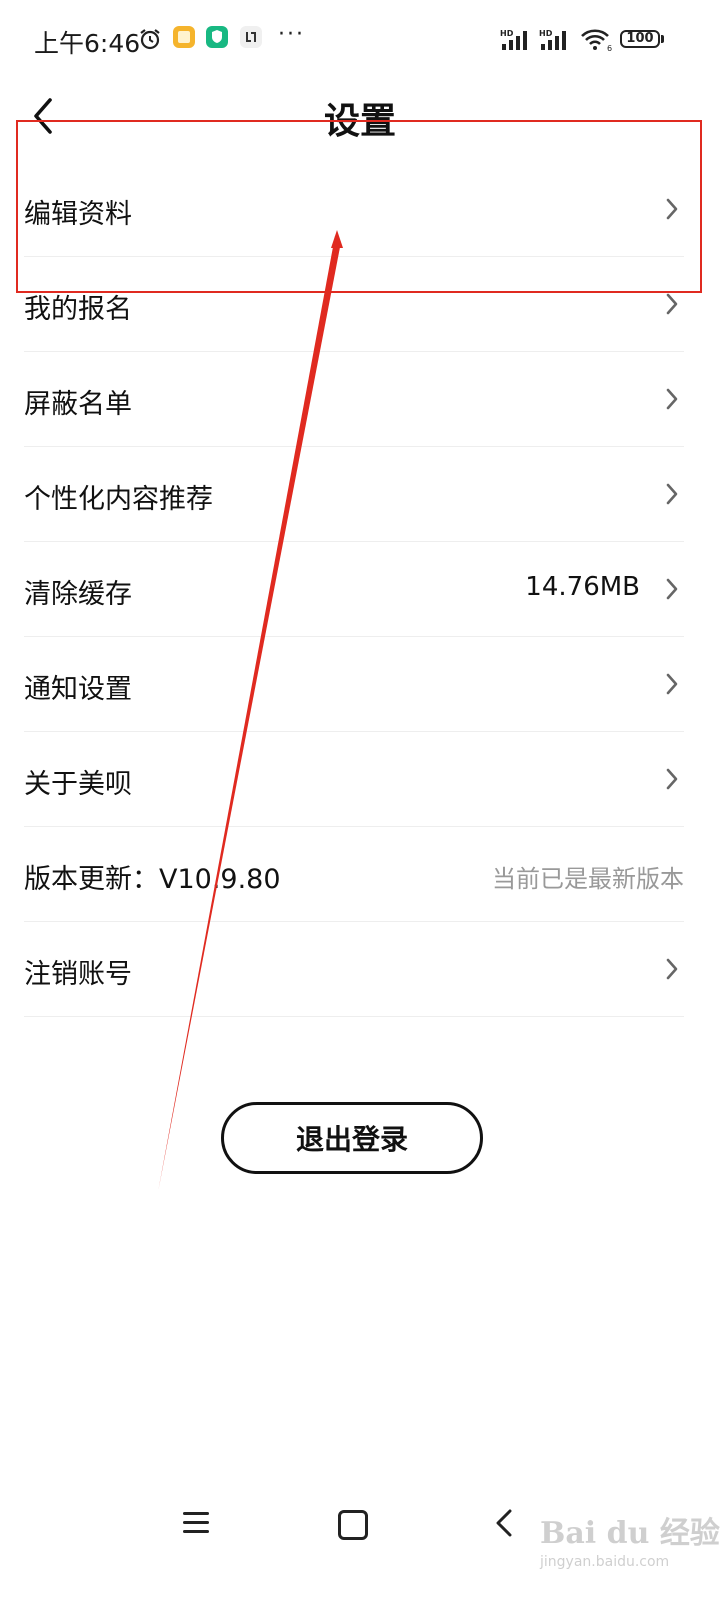 Image resolution: width=720 pixels, height=1600 pixels. Describe the element at coordinates (217, 37) in the screenshot. I see `security-app-icon` at that location.